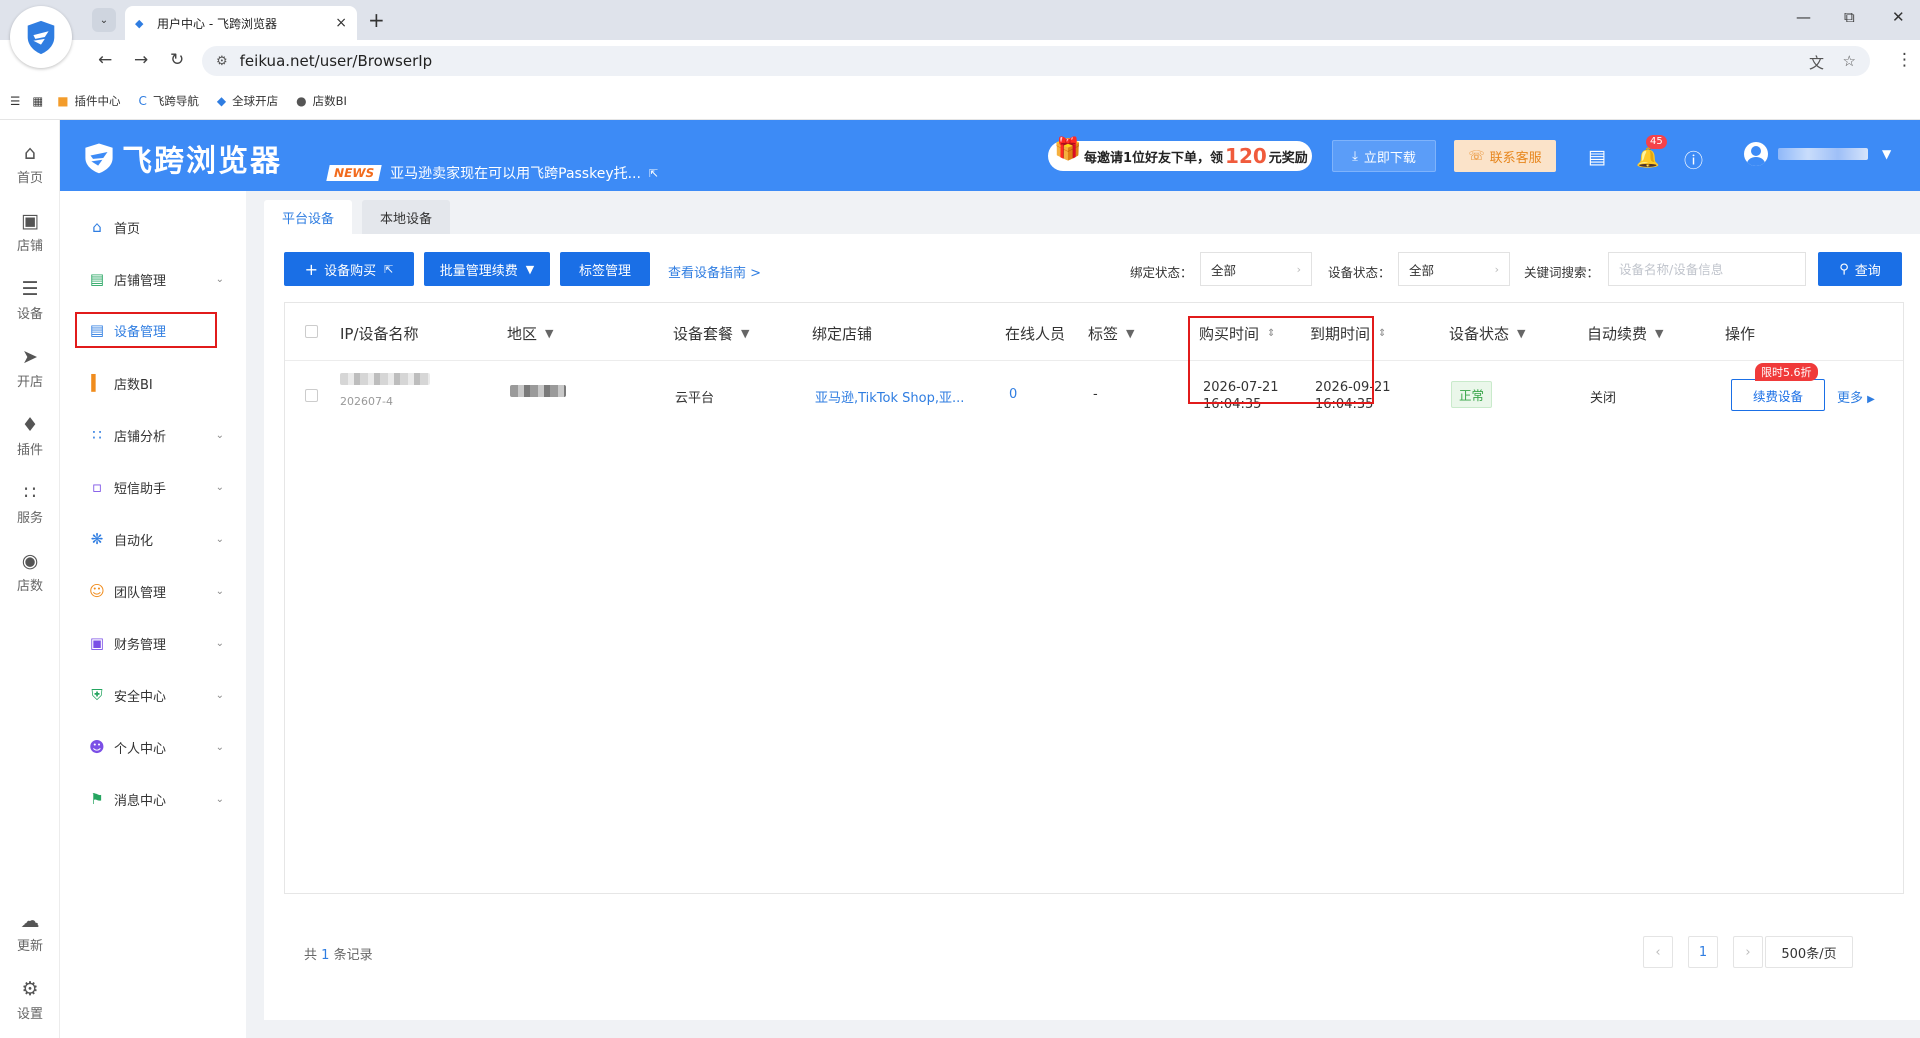  Describe the element at coordinates (341, 23) in the screenshot. I see `tab-close-button: ×` at that location.